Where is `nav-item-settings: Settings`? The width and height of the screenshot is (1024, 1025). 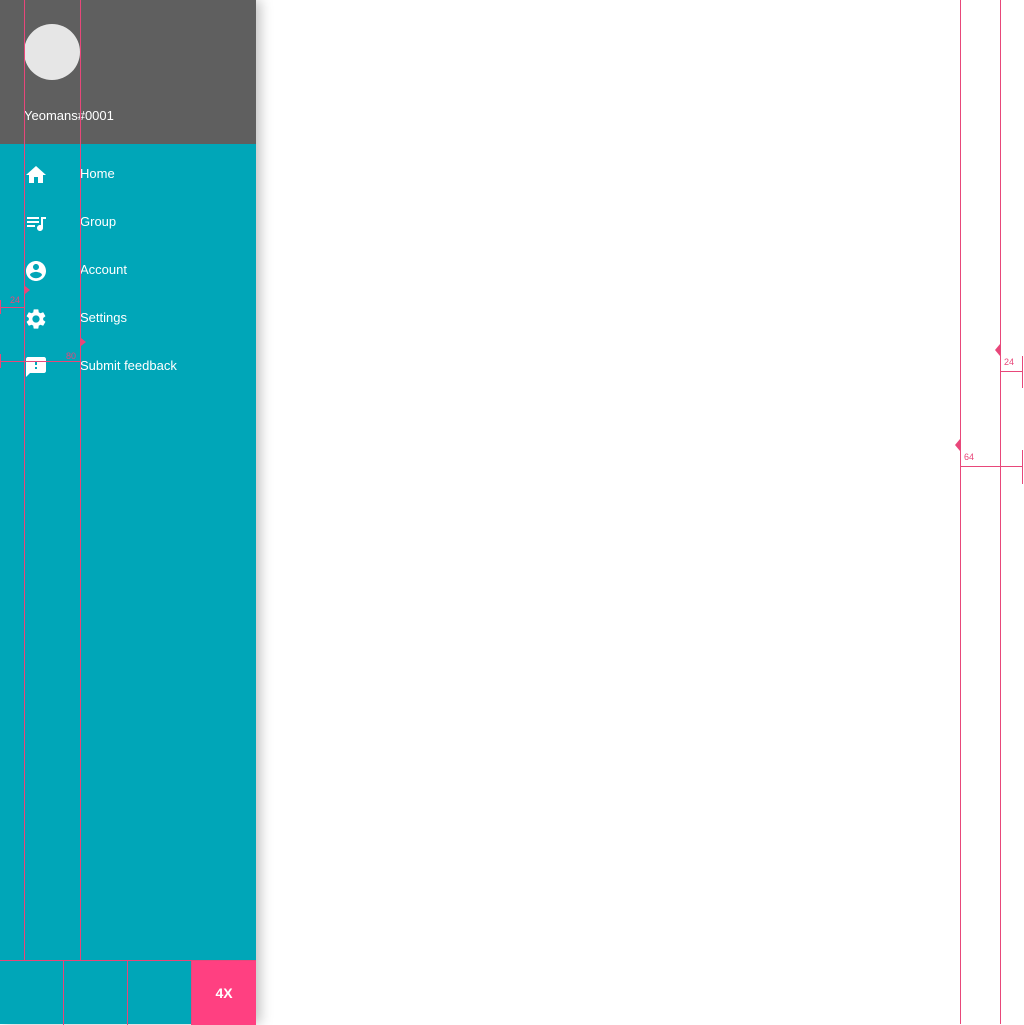 nav-item-settings: Settings is located at coordinates (128, 319).